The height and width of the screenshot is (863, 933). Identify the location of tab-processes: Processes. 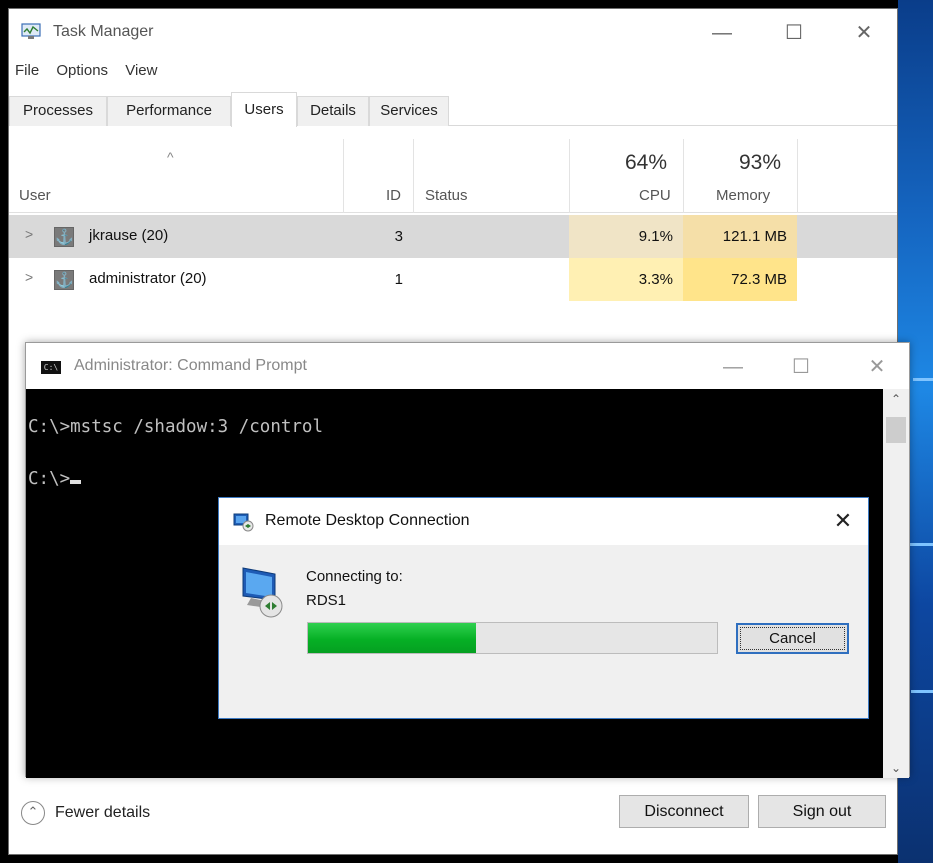
(58, 111).